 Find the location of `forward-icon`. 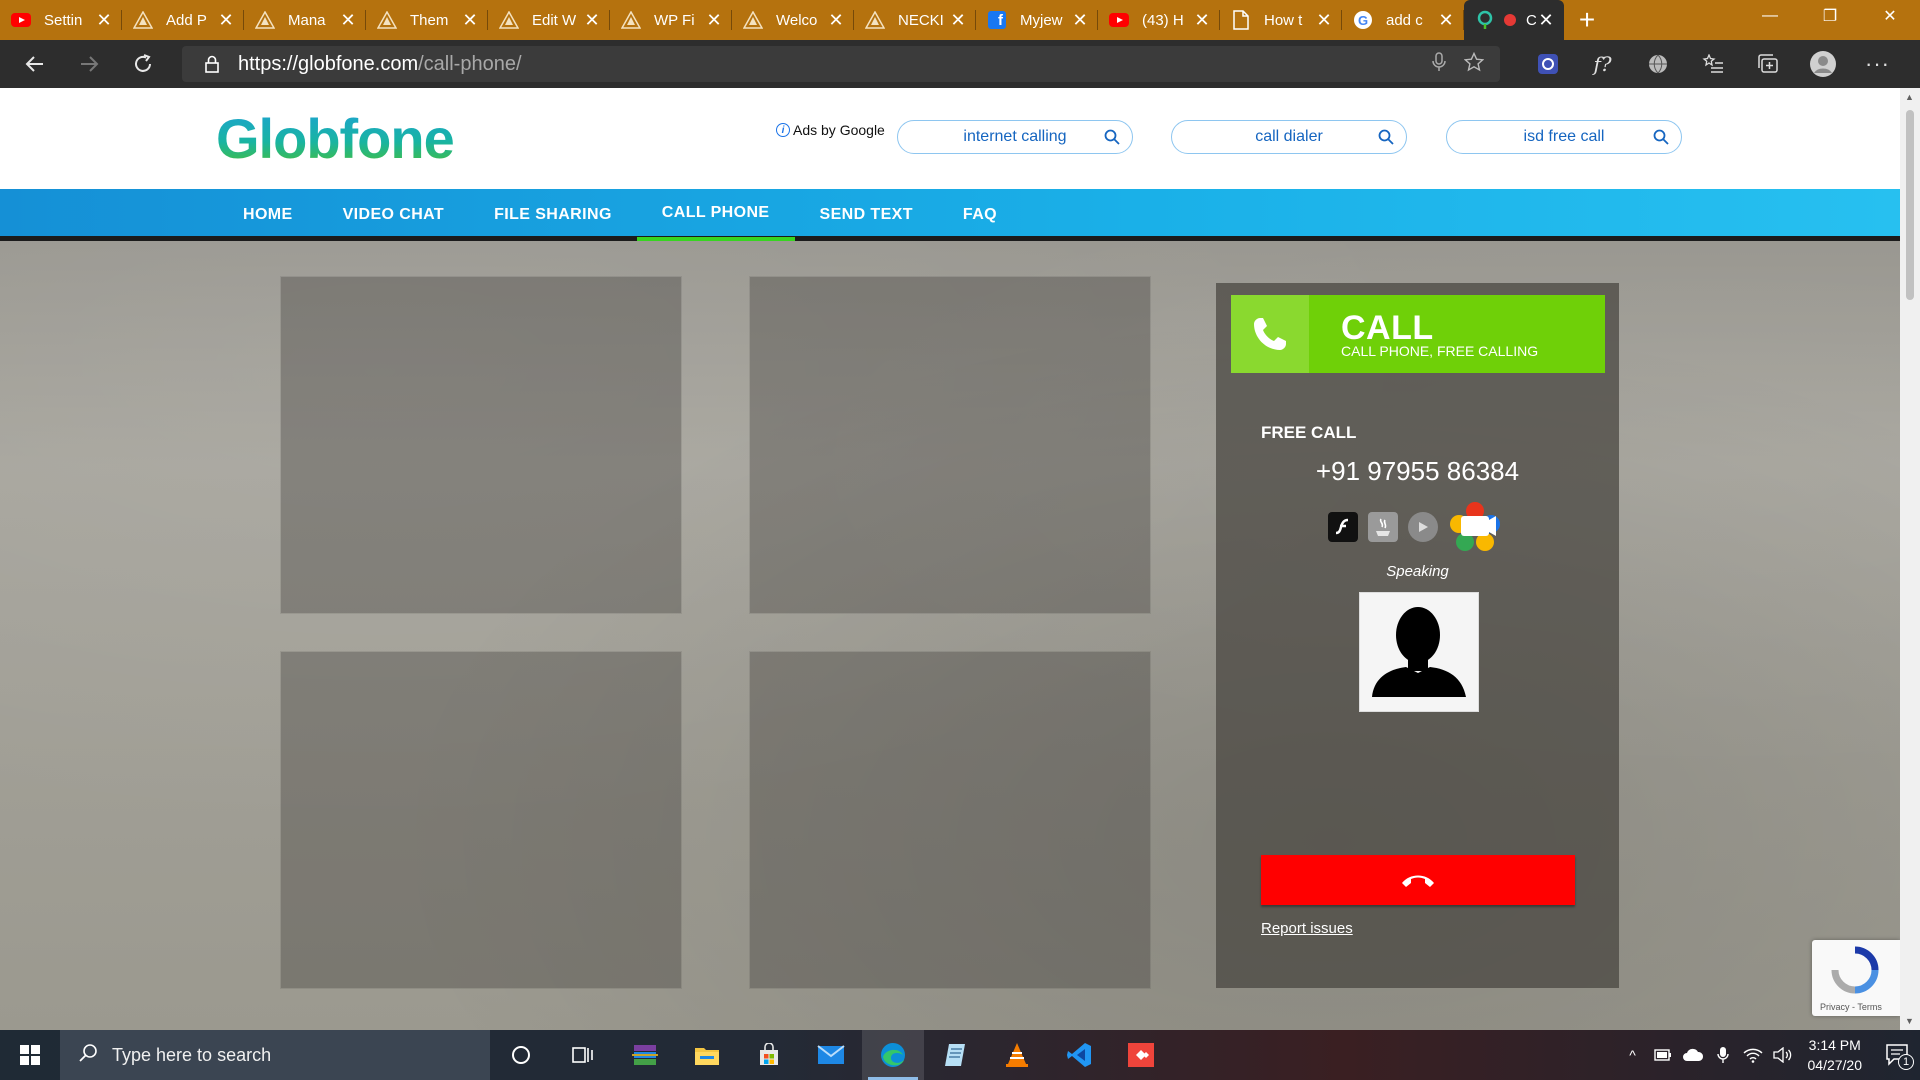

forward-icon is located at coordinates (89, 64).